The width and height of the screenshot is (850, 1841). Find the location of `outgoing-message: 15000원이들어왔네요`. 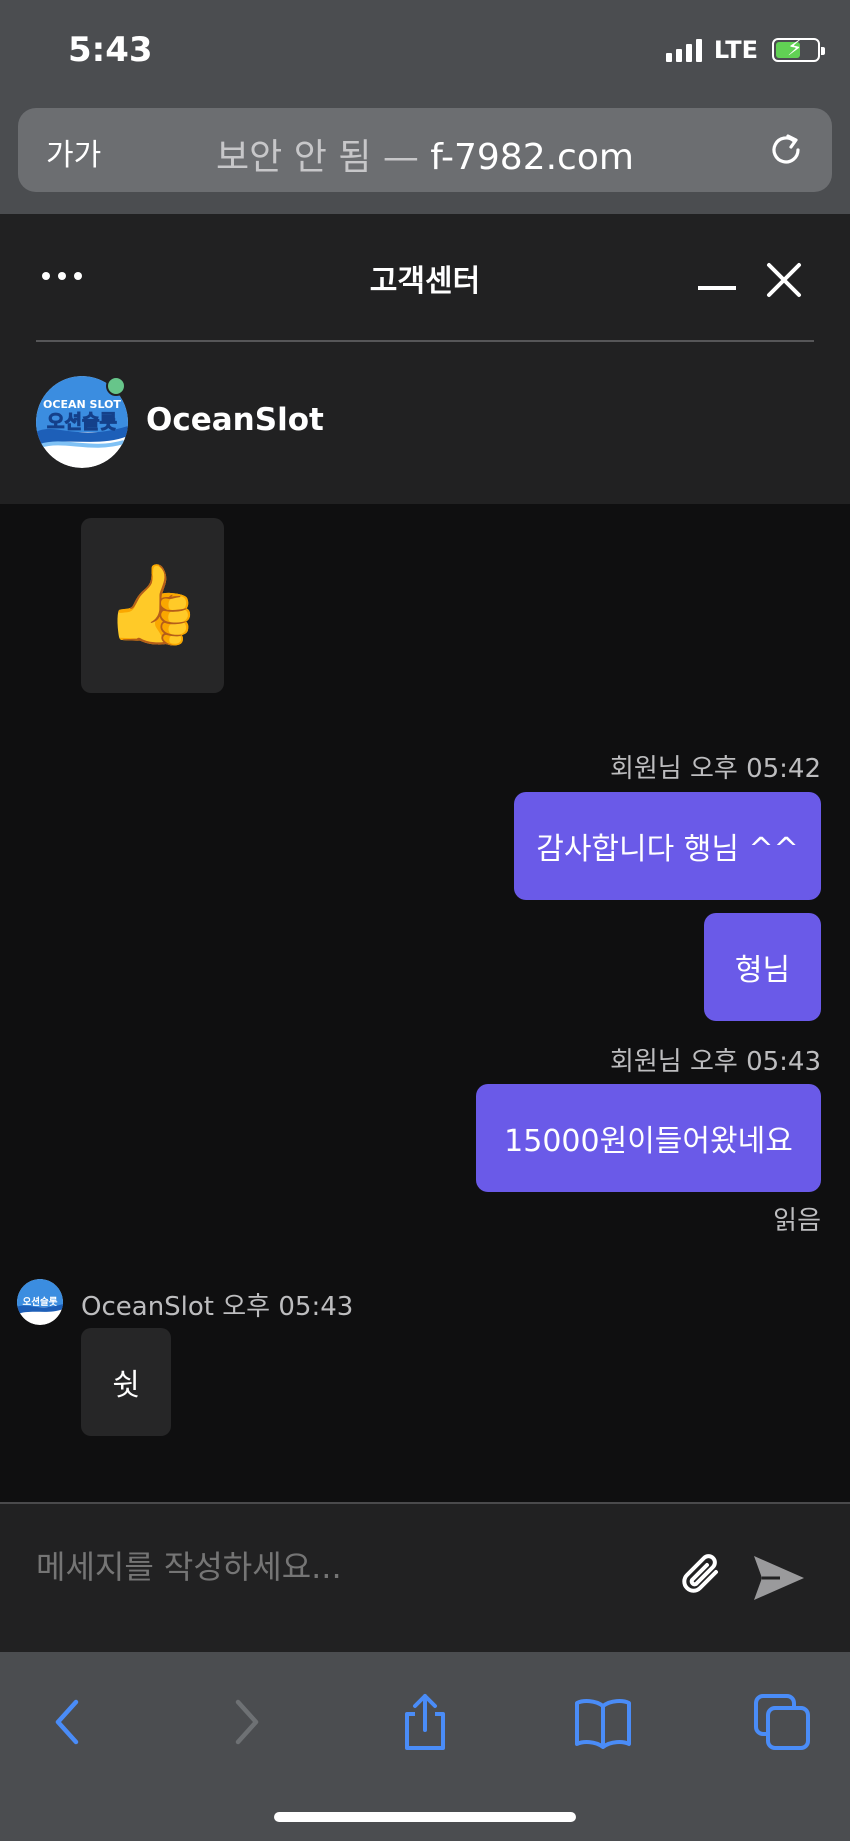

outgoing-message: 15000원이들어왔네요 is located at coordinates (648, 1138).